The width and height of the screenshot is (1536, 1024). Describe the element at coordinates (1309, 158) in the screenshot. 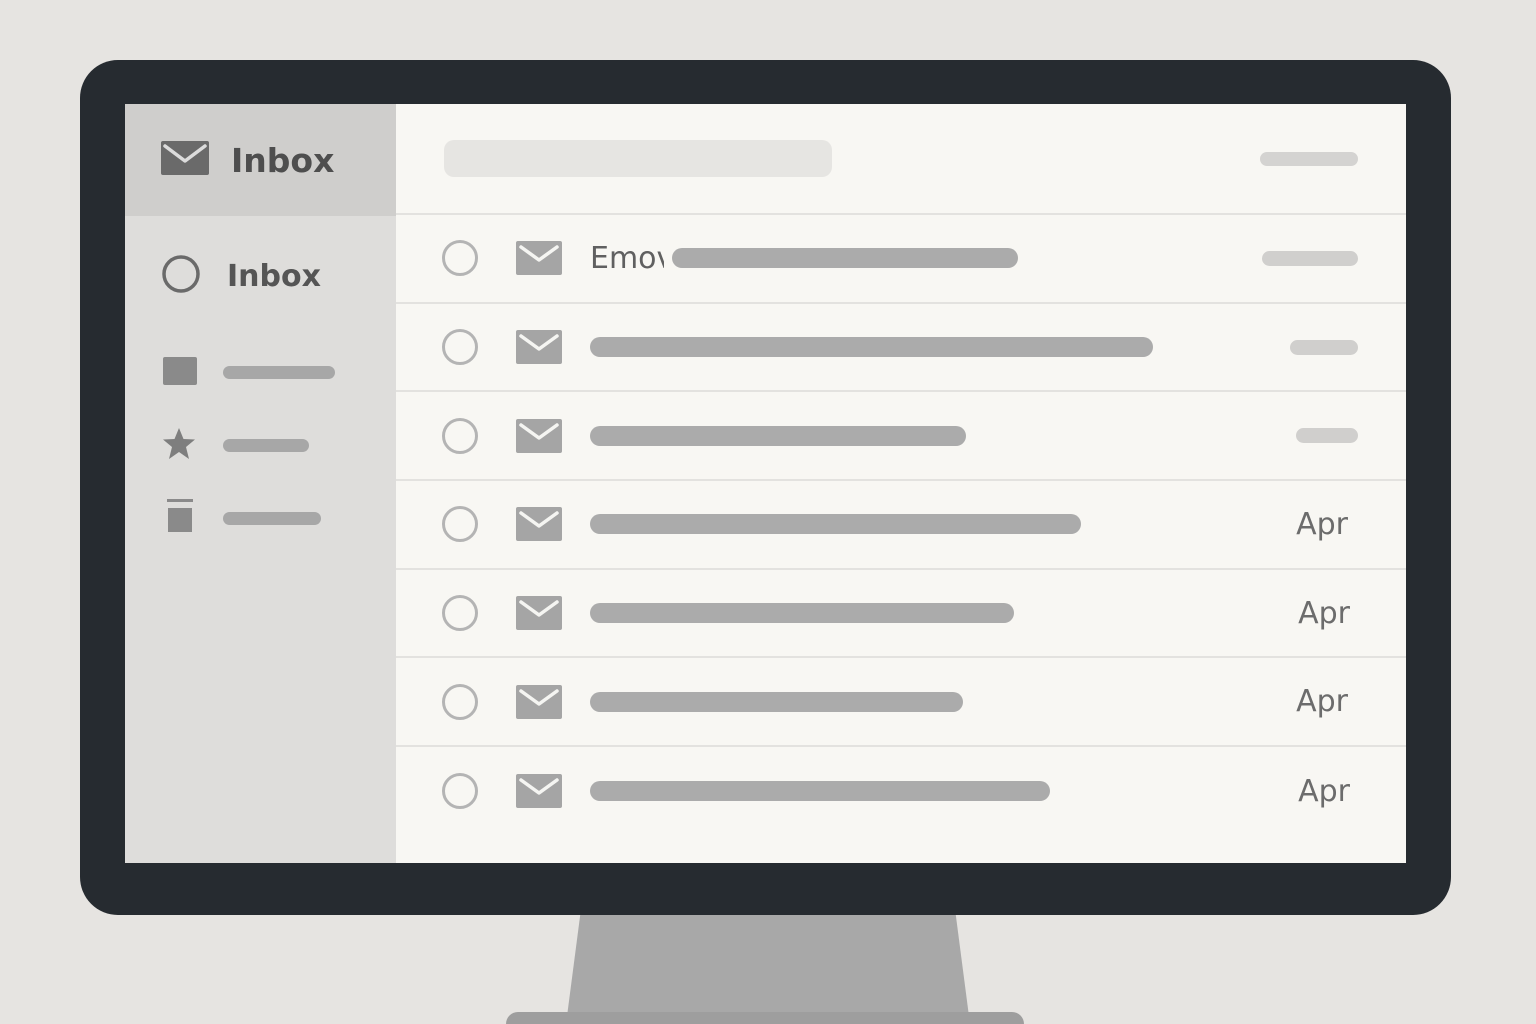

I see `toolbar-action-placeholder` at that location.